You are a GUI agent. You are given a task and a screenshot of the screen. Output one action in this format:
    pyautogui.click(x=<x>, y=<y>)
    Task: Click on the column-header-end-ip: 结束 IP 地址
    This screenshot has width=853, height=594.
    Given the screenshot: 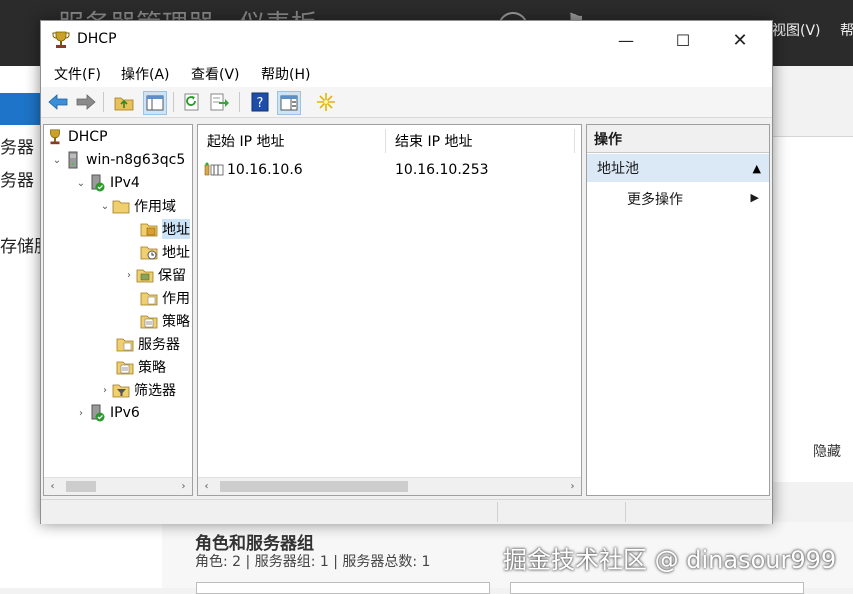 What is the action you would take?
    pyautogui.click(x=433, y=141)
    